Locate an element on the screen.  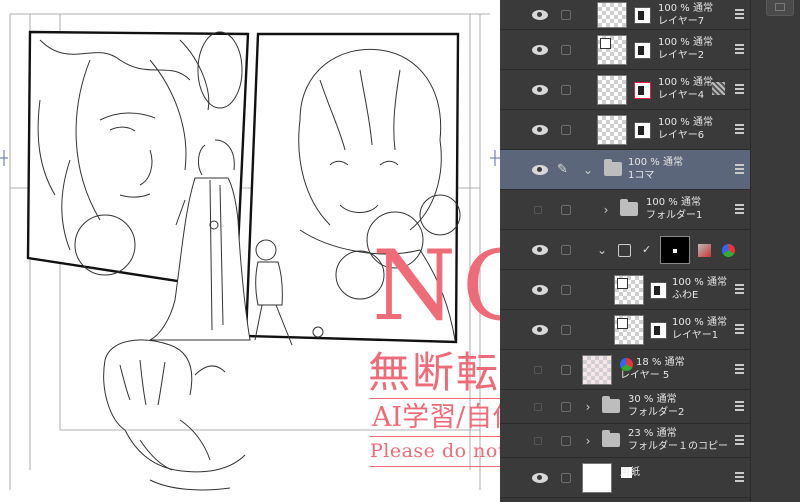
frame-mask-thumbnail is located at coordinates (675, 249).